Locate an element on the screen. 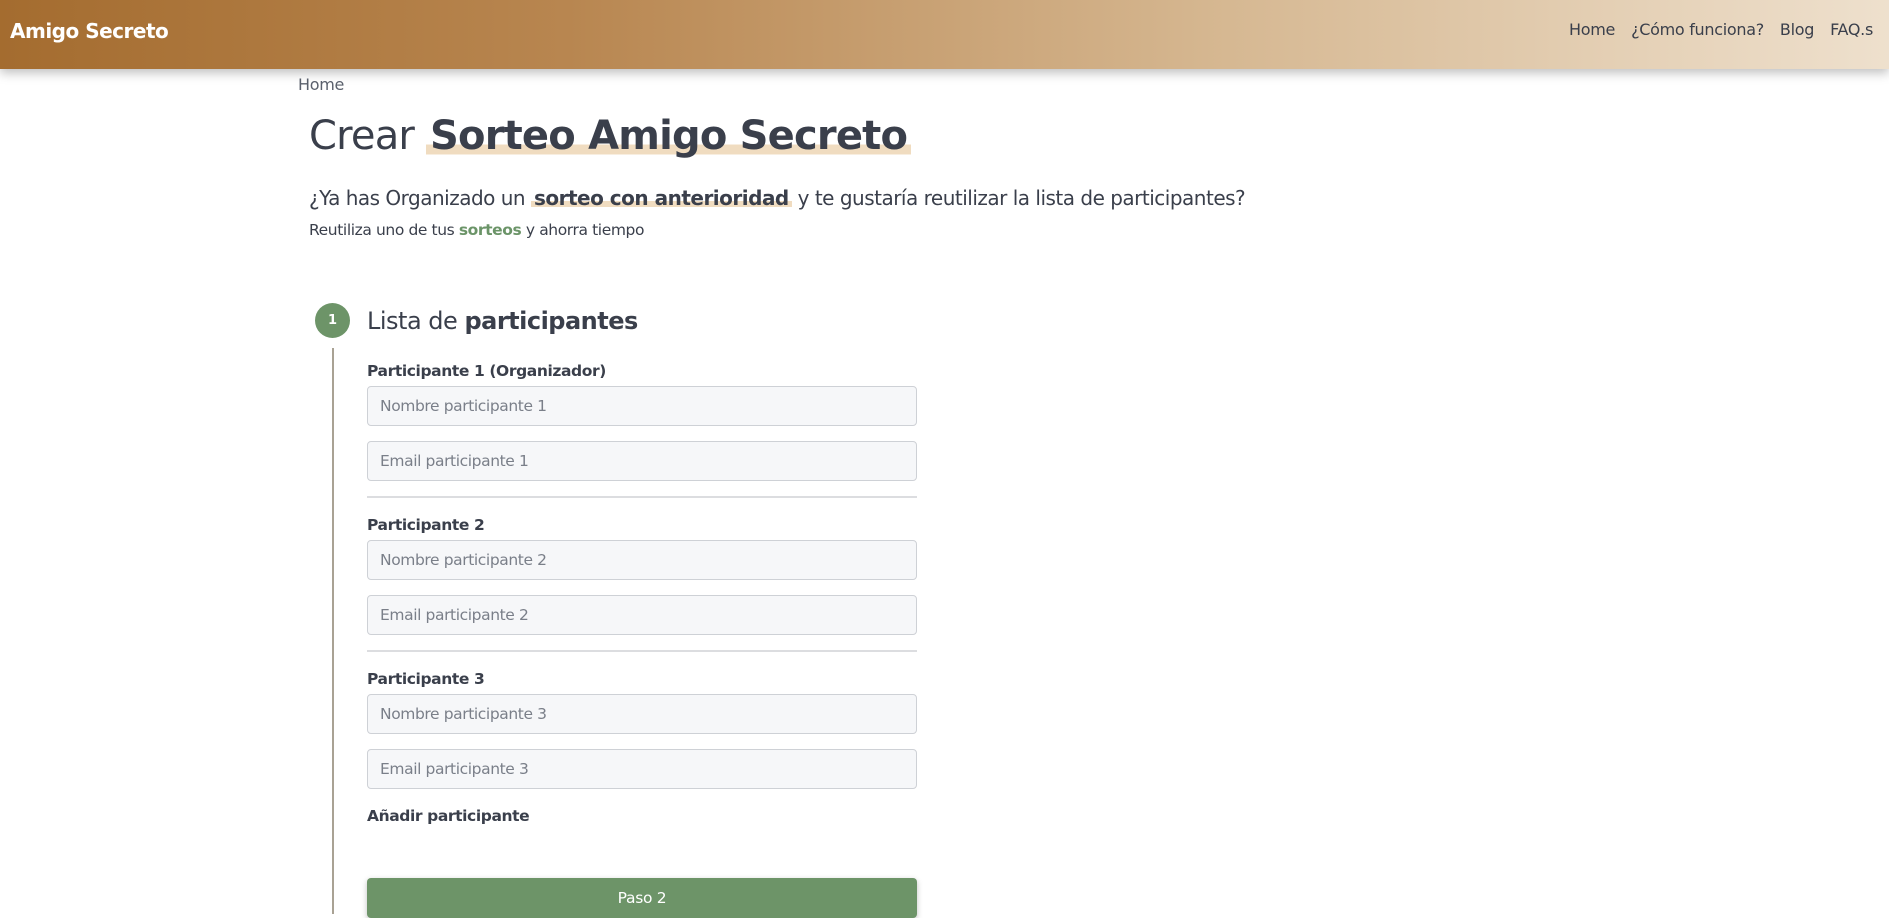 The image size is (1889, 918). participant-1-name-input is located at coordinates (642, 406).